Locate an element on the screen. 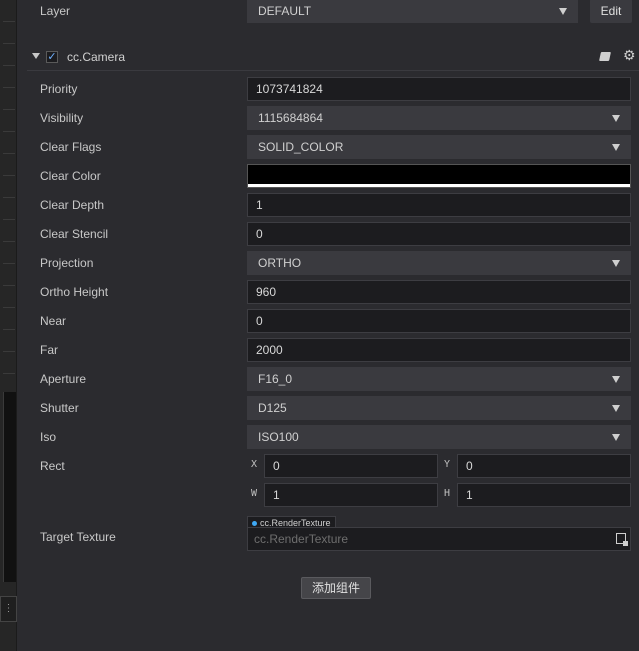  visibility-value: 1115684864 is located at coordinates (290, 118).